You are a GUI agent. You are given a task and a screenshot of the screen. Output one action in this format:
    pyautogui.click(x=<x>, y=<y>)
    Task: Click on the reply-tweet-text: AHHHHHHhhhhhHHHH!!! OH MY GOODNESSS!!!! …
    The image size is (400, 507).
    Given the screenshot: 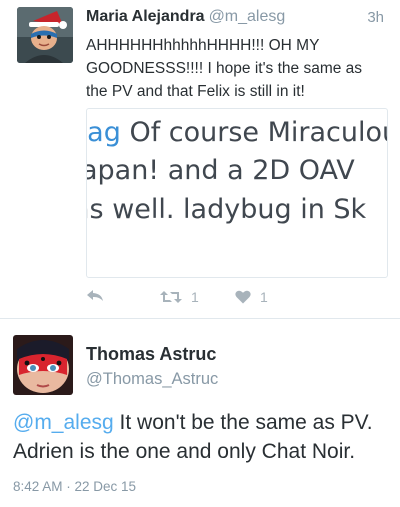 What is the action you would take?
    pyautogui.click(x=224, y=68)
    